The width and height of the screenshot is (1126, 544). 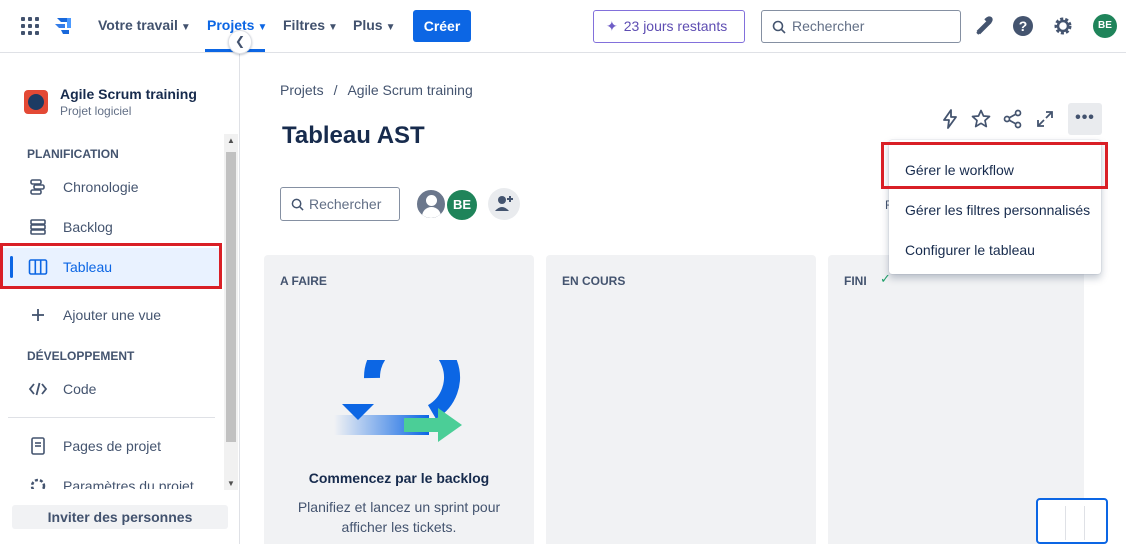 I want to click on global-search-input: Rechercher, so click(x=861, y=26).